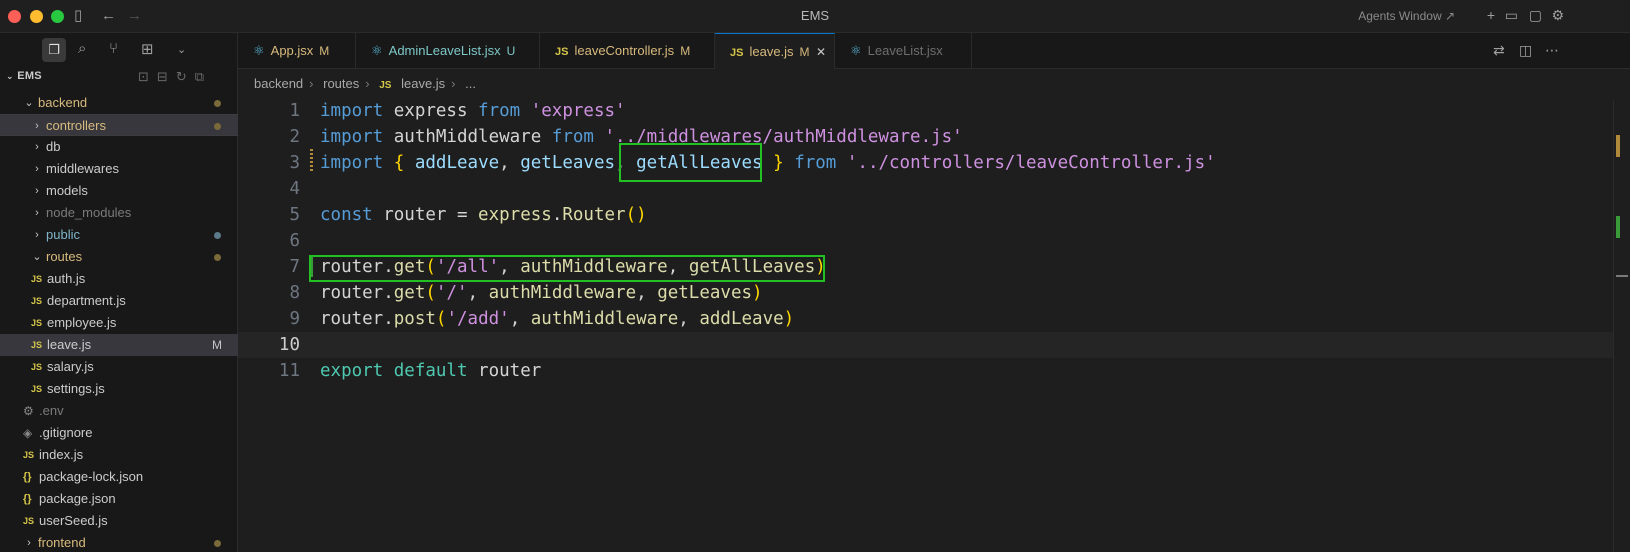 The height and width of the screenshot is (552, 1630). What do you see at coordinates (119, 433) in the screenshot?
I see `file-item: ◈ .gitignore` at bounding box center [119, 433].